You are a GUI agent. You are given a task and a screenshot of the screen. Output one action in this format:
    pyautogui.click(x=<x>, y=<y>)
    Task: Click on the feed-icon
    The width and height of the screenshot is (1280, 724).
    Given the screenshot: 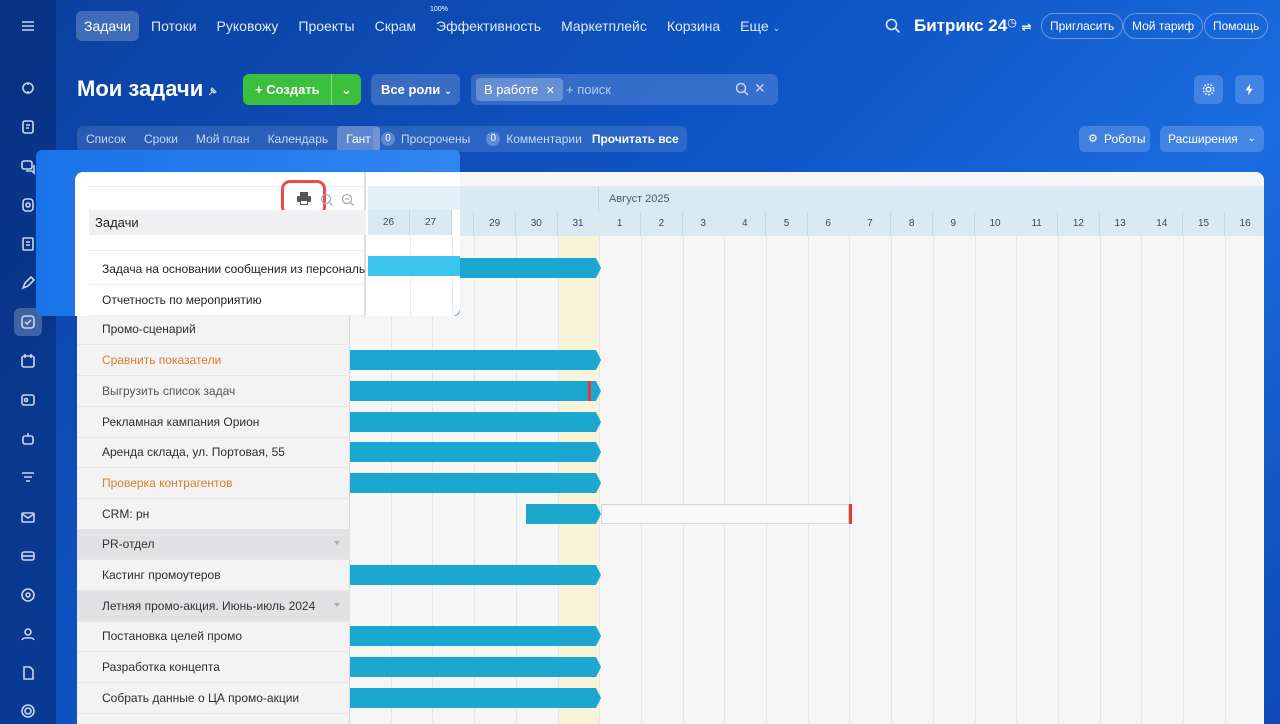 What is the action you would take?
    pyautogui.click(x=28, y=88)
    